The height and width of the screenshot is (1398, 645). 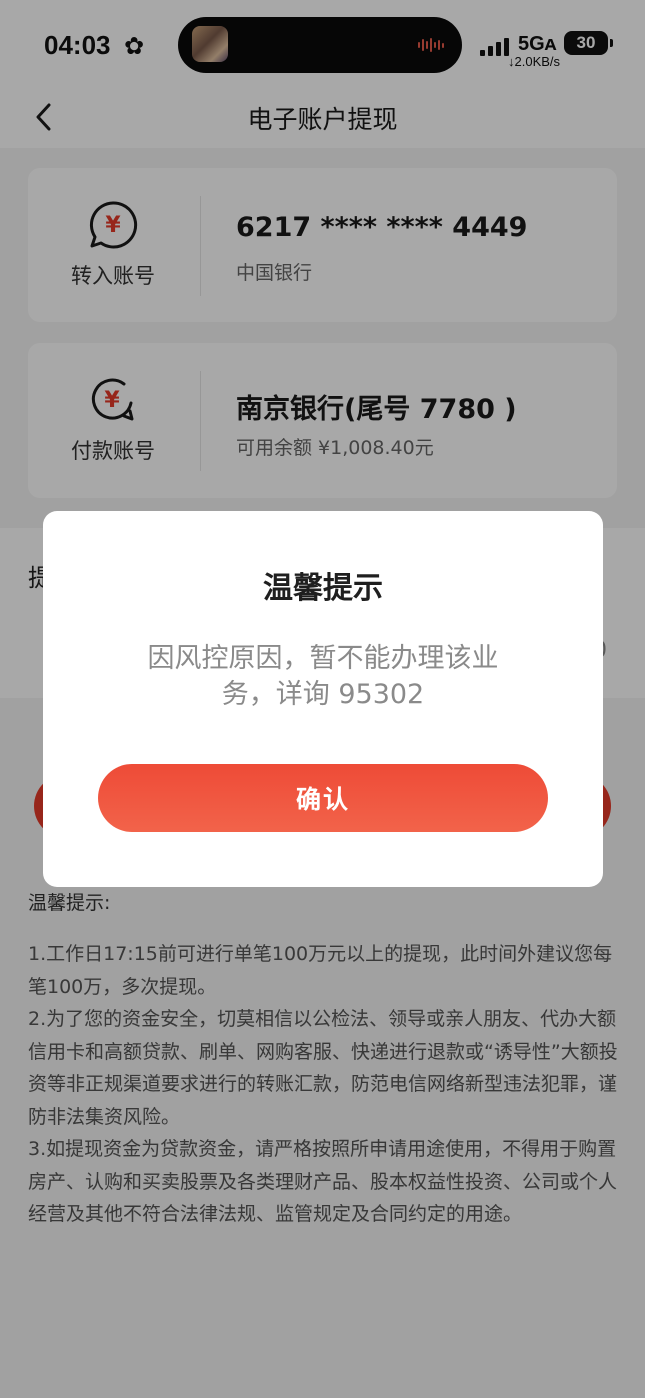 What do you see at coordinates (323, 676) in the screenshot?
I see `dialog-message: 因风控原因，暂不能办理该业务，详询 95302` at bounding box center [323, 676].